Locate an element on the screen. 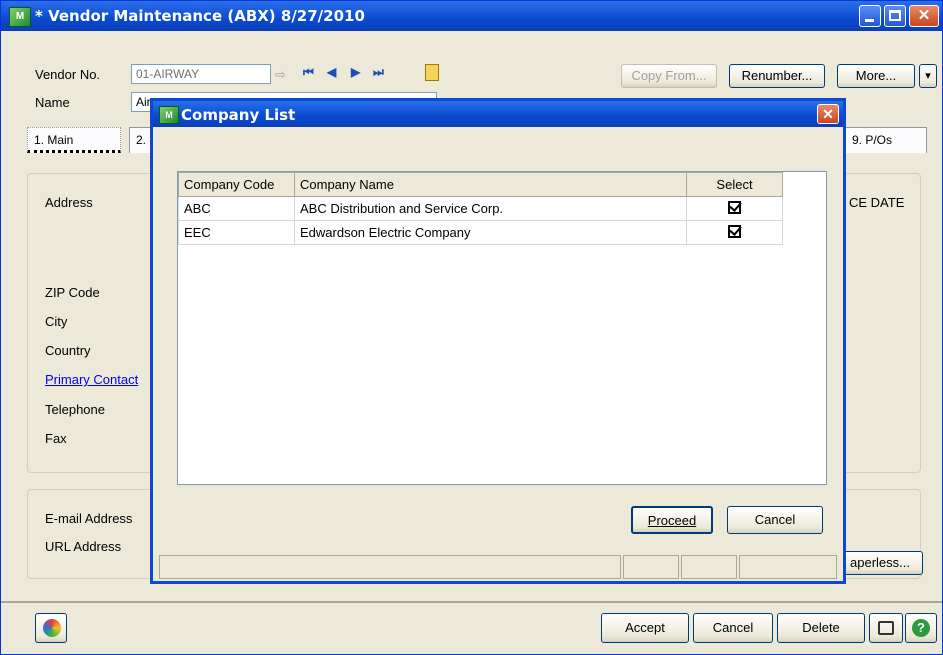 This screenshot has width=943, height=655. table-row: EEC Edwardson Electric Company is located at coordinates (480, 232).